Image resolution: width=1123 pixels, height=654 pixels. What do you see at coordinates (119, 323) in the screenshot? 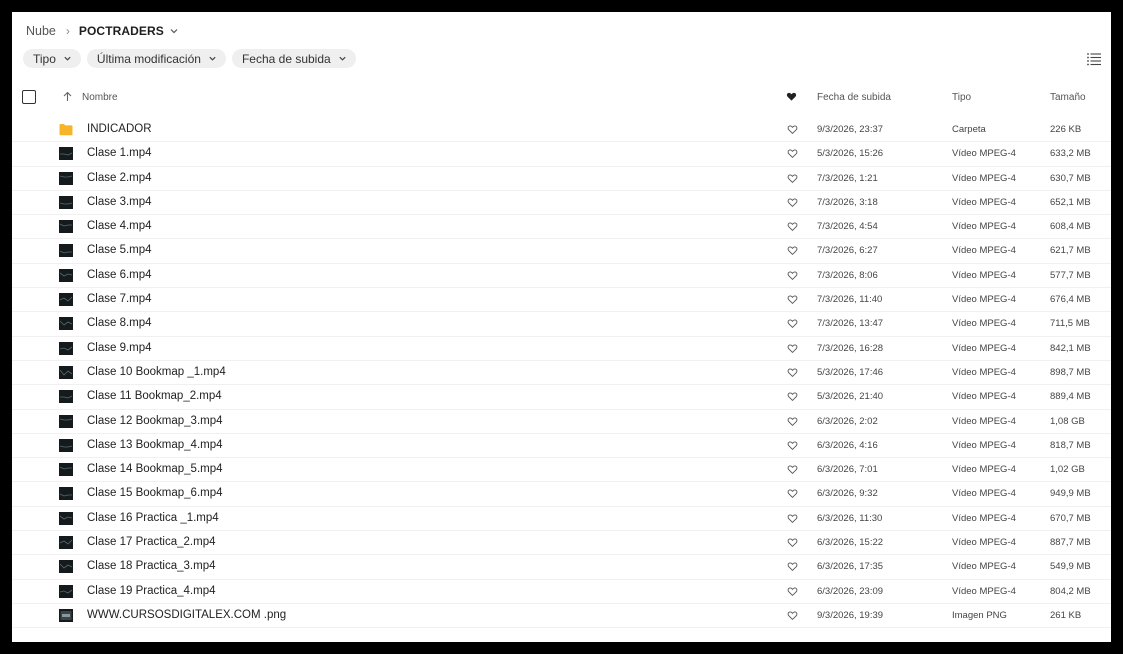
I see `file-name: Clase 8.mp4` at bounding box center [119, 323].